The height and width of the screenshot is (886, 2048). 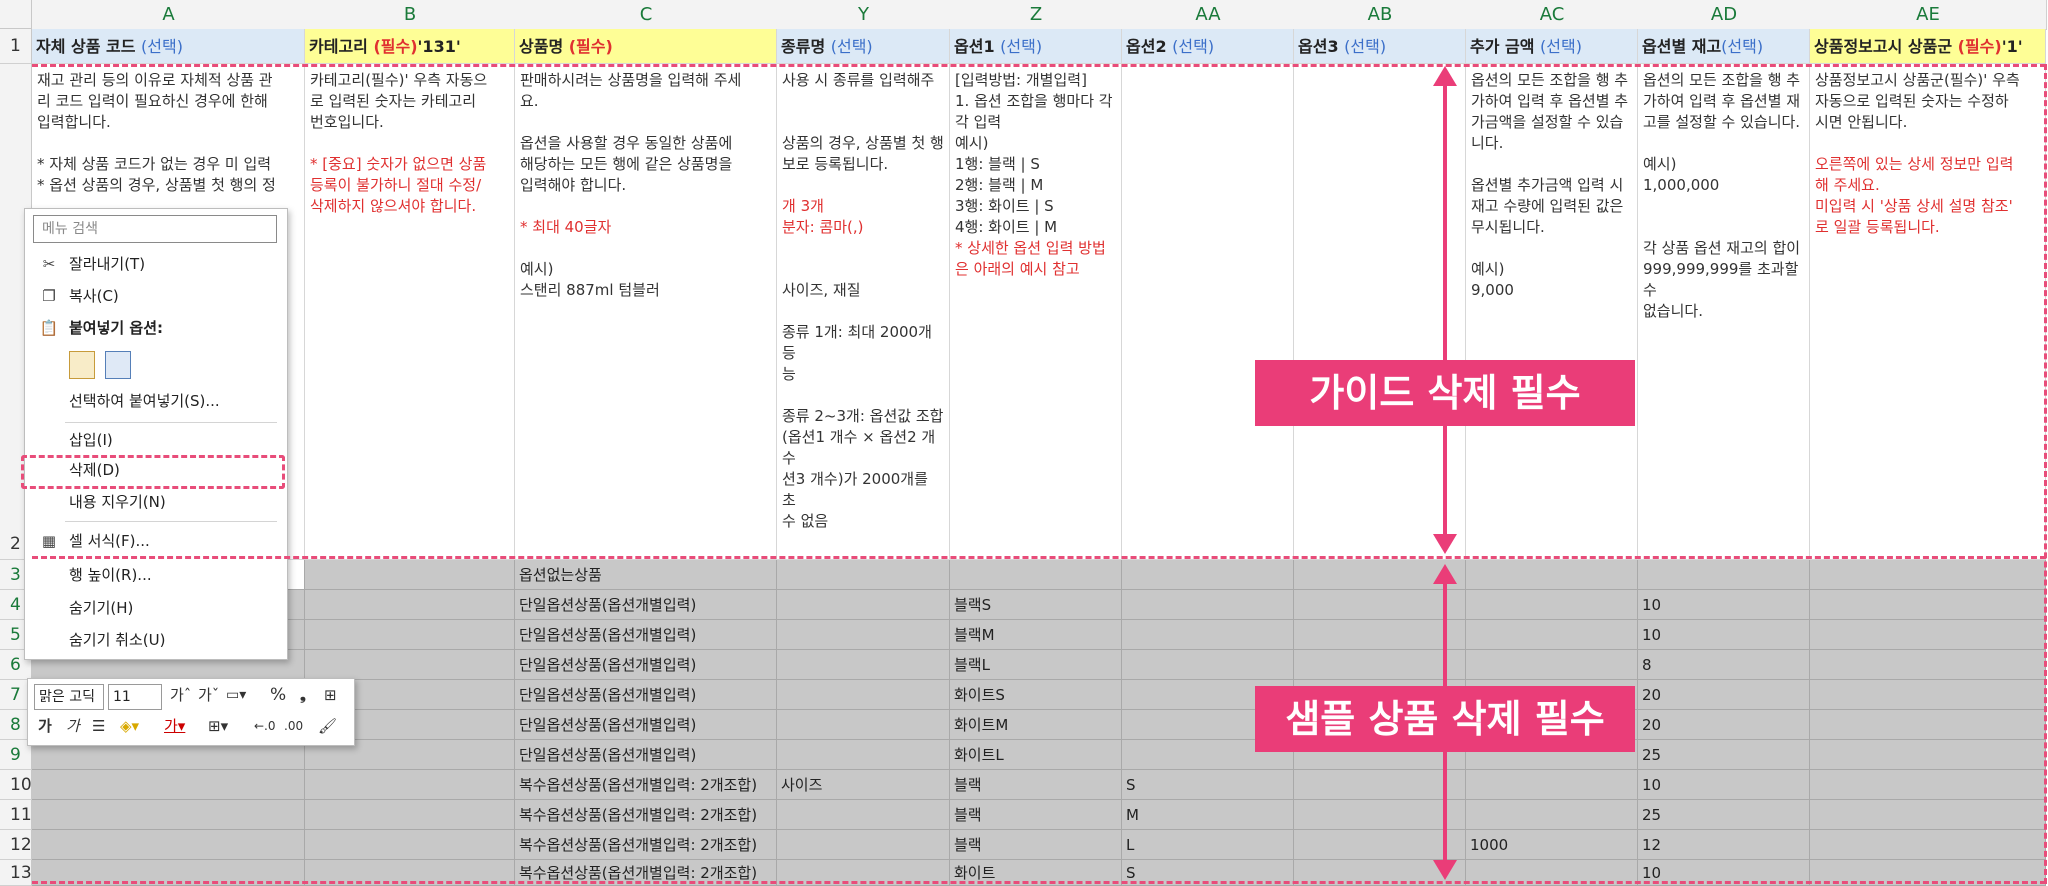 I want to click on menu-item-unhide: 숨기기 취소(U), so click(x=155, y=640).